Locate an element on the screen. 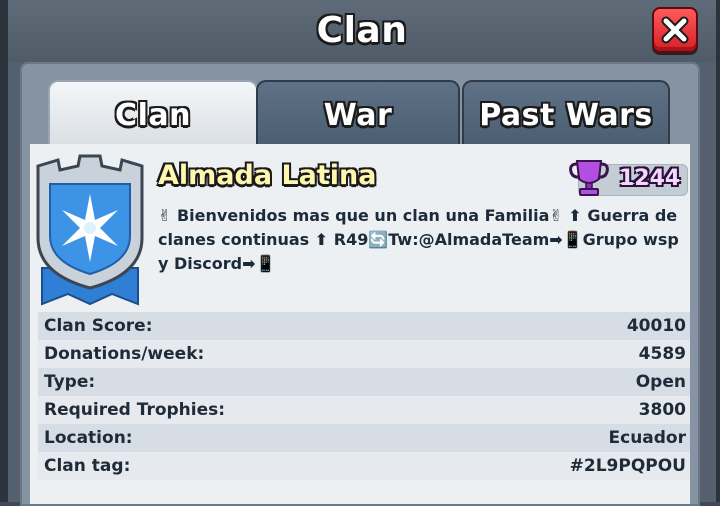 This screenshot has height=506, width=720. clan-trophies: 1244 is located at coordinates (628, 178).